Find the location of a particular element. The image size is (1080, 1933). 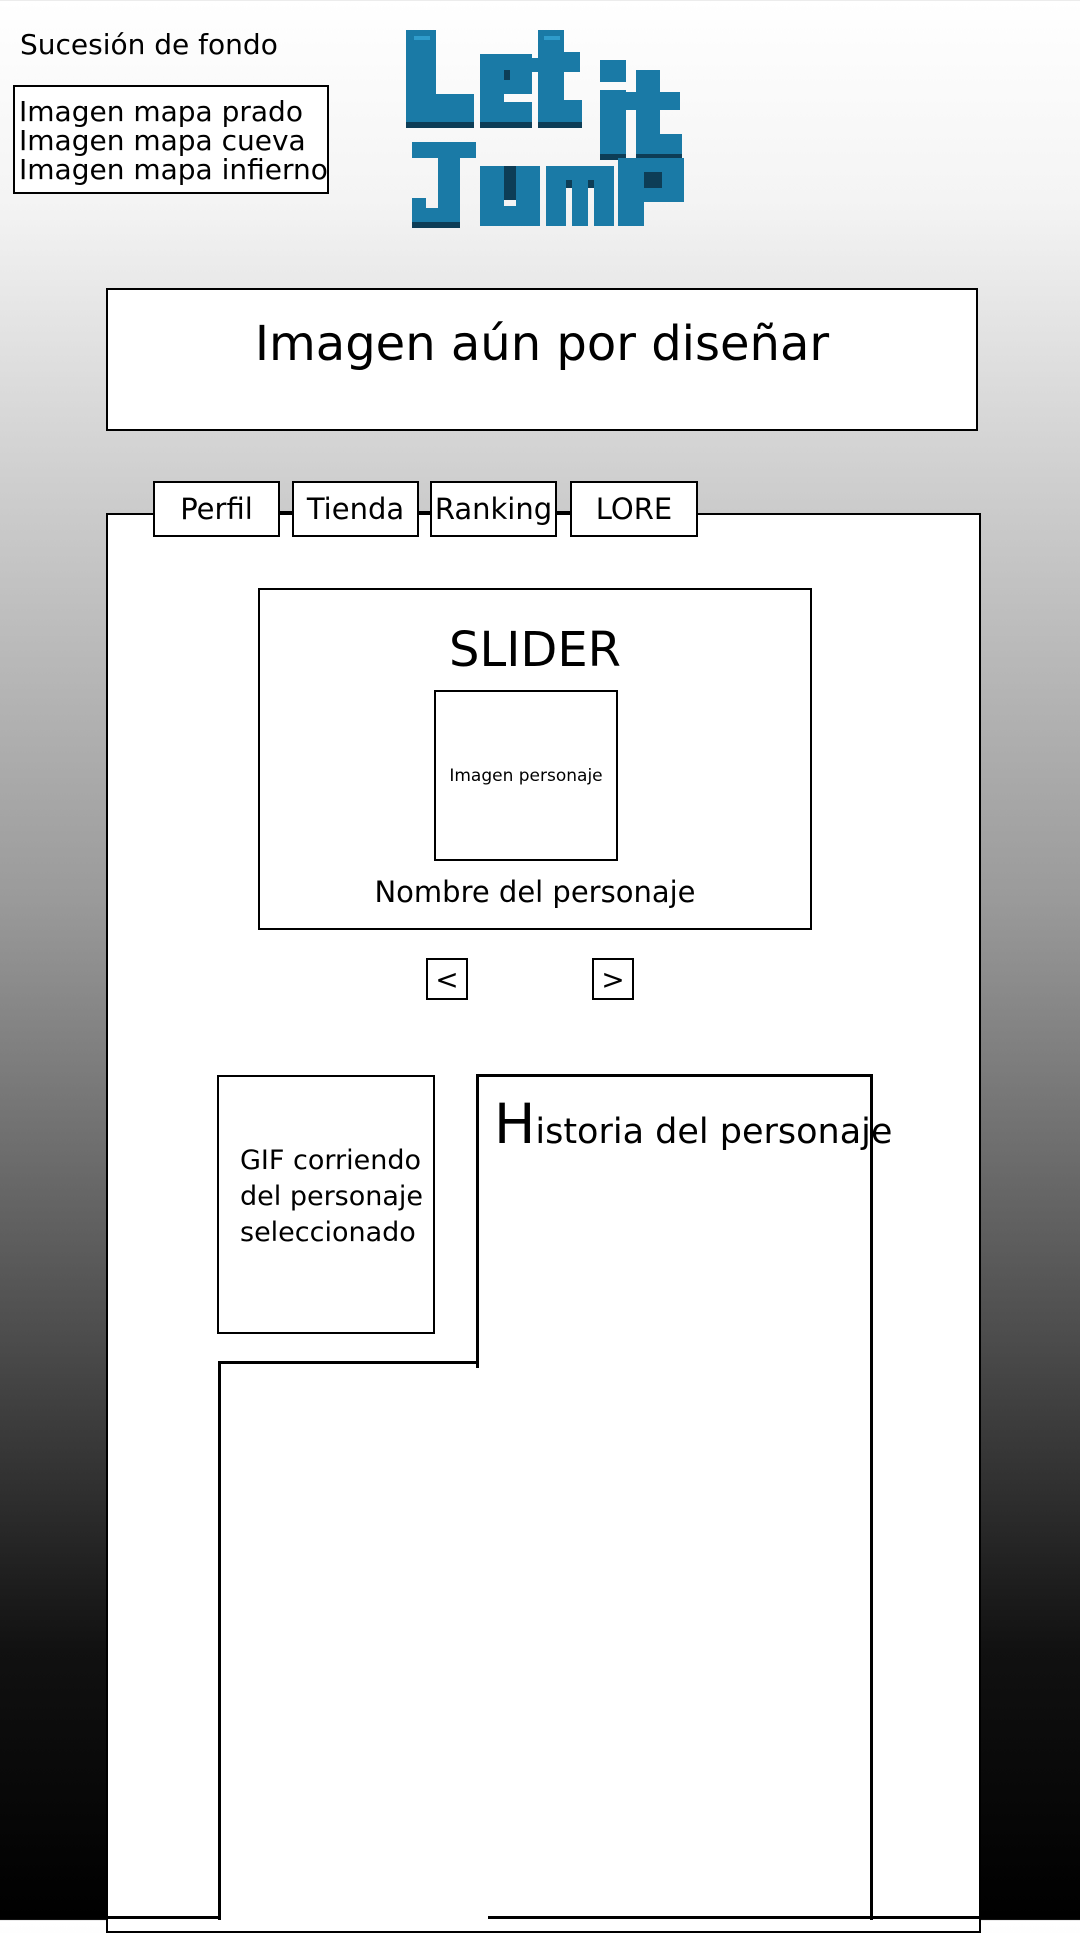

story-title: Historia del personaje is located at coordinates (693, 1124).